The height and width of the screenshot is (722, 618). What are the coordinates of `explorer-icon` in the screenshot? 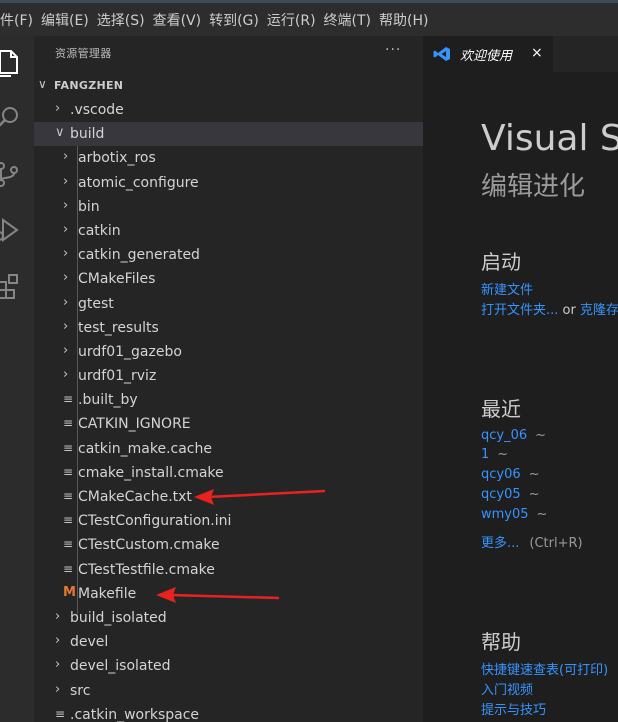 It's located at (13, 62).